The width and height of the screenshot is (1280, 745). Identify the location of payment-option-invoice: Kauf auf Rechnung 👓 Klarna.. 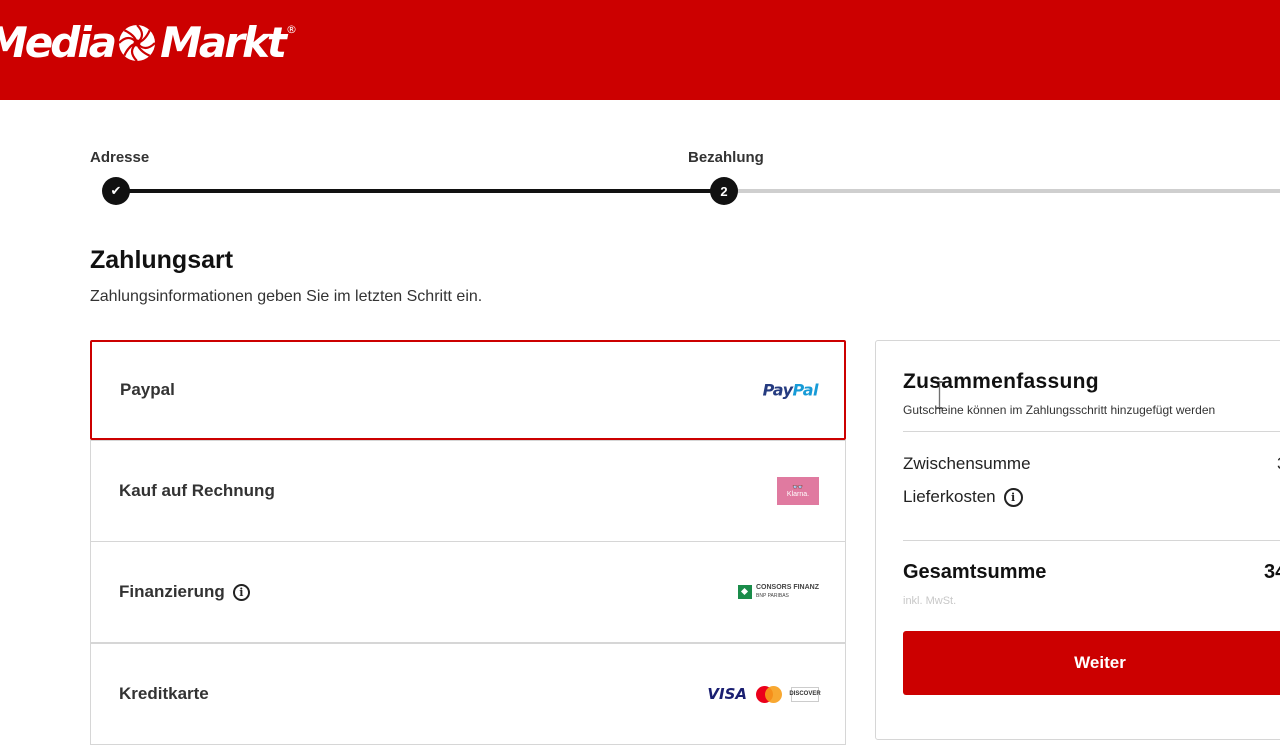
(468, 491).